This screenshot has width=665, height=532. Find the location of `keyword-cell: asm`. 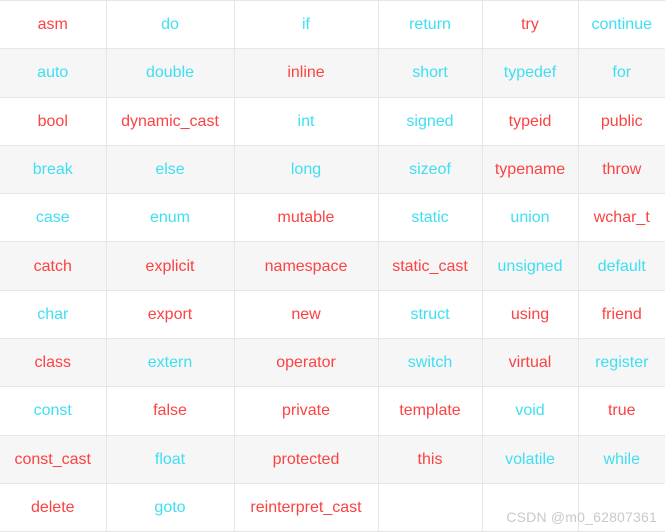

keyword-cell: asm is located at coordinates (53, 25).